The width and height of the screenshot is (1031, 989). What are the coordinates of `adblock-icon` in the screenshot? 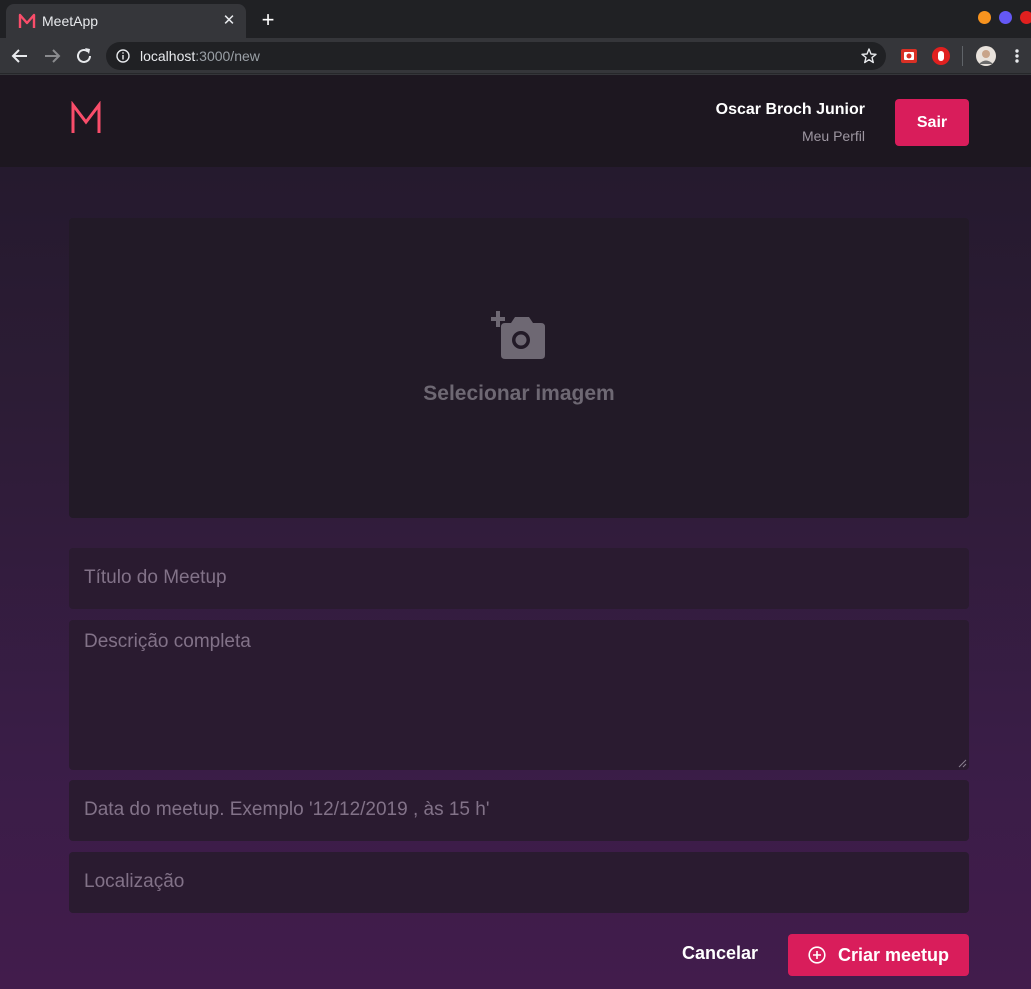 It's located at (941, 56).